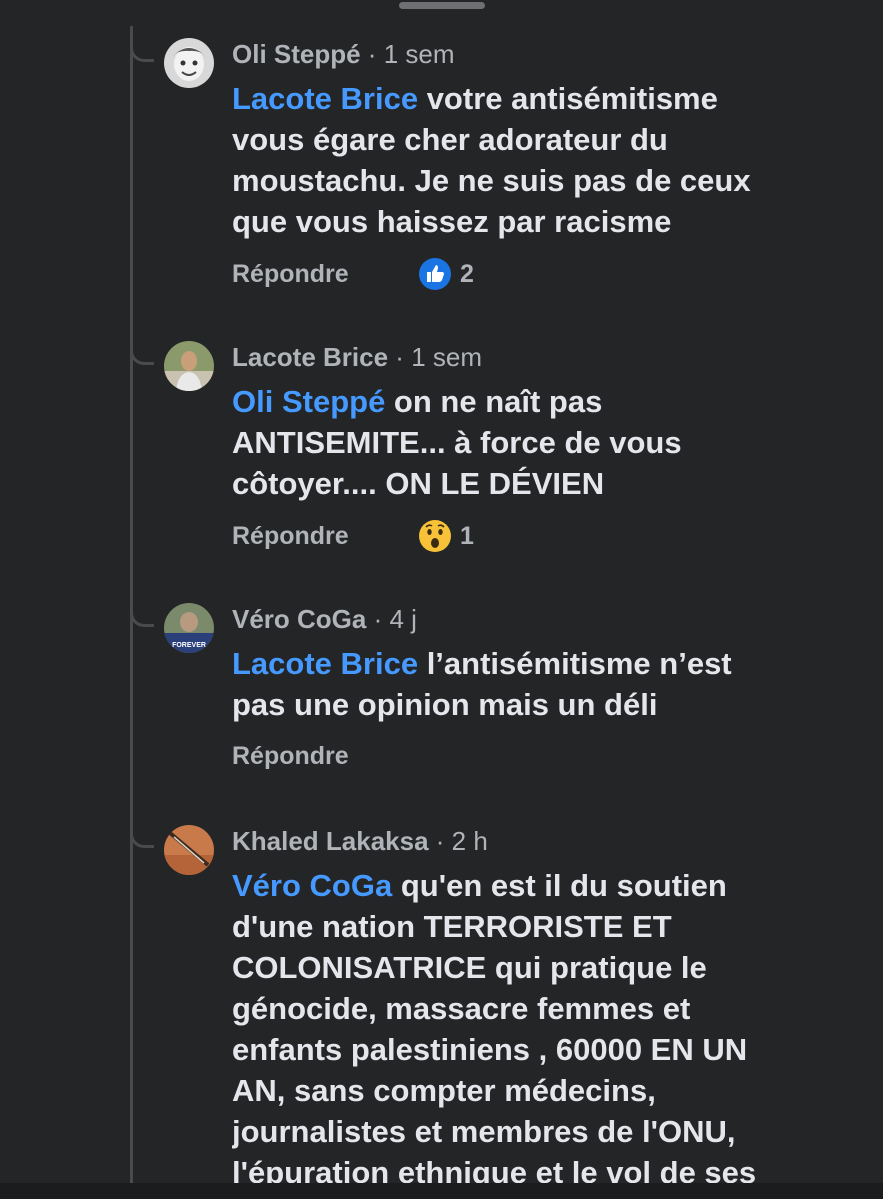 The width and height of the screenshot is (883, 1199). What do you see at coordinates (467, 273) in the screenshot?
I see `reaction-count: 2` at bounding box center [467, 273].